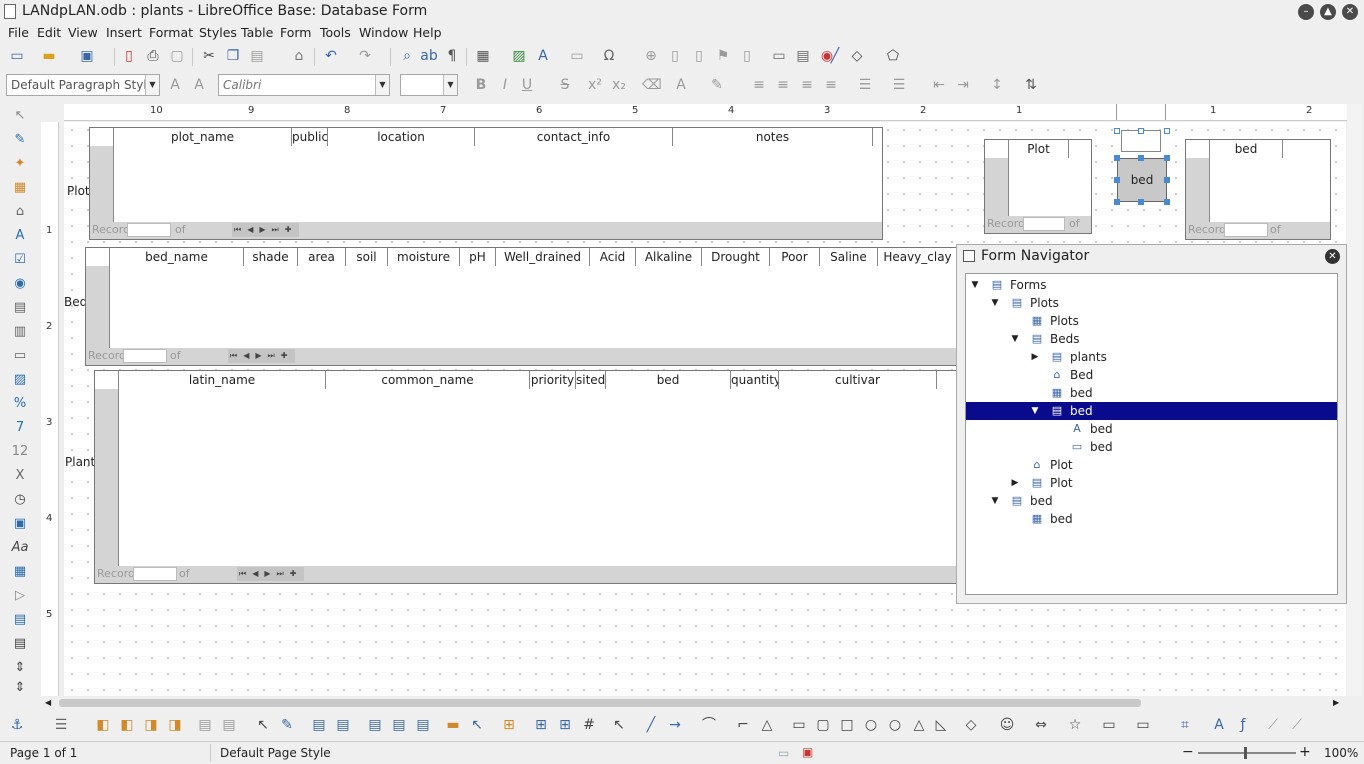 This screenshot has width=1364, height=764. What do you see at coordinates (218, 32) in the screenshot?
I see `menu-styles: Styles` at bounding box center [218, 32].